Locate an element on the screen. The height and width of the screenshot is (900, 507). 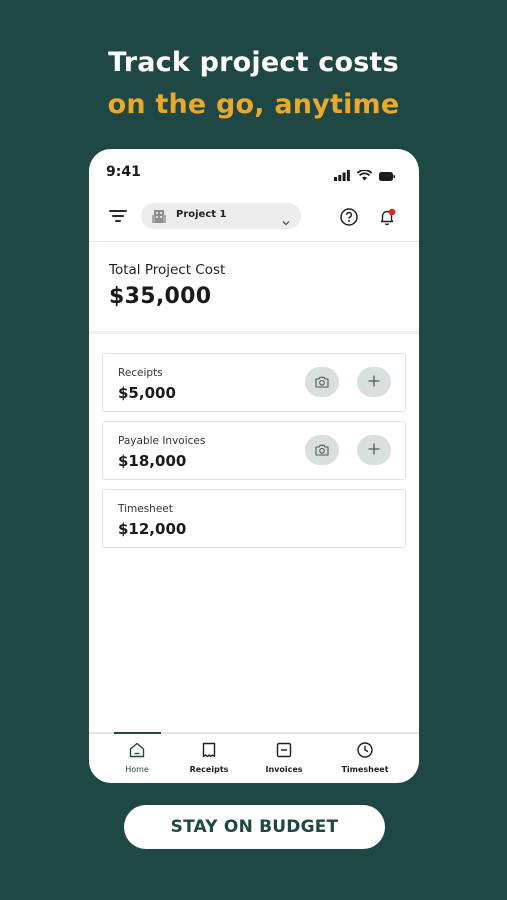
header-divider is located at coordinates (254, 241).